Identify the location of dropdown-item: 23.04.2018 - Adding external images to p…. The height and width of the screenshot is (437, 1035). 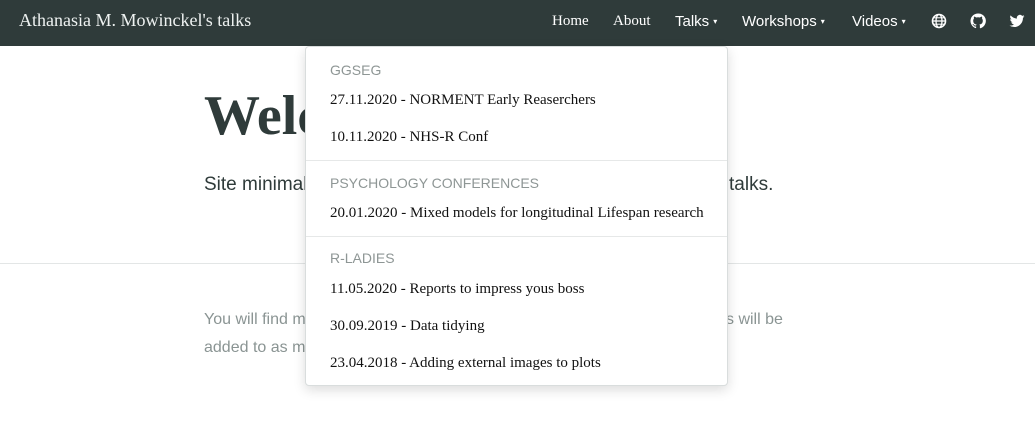
(465, 363).